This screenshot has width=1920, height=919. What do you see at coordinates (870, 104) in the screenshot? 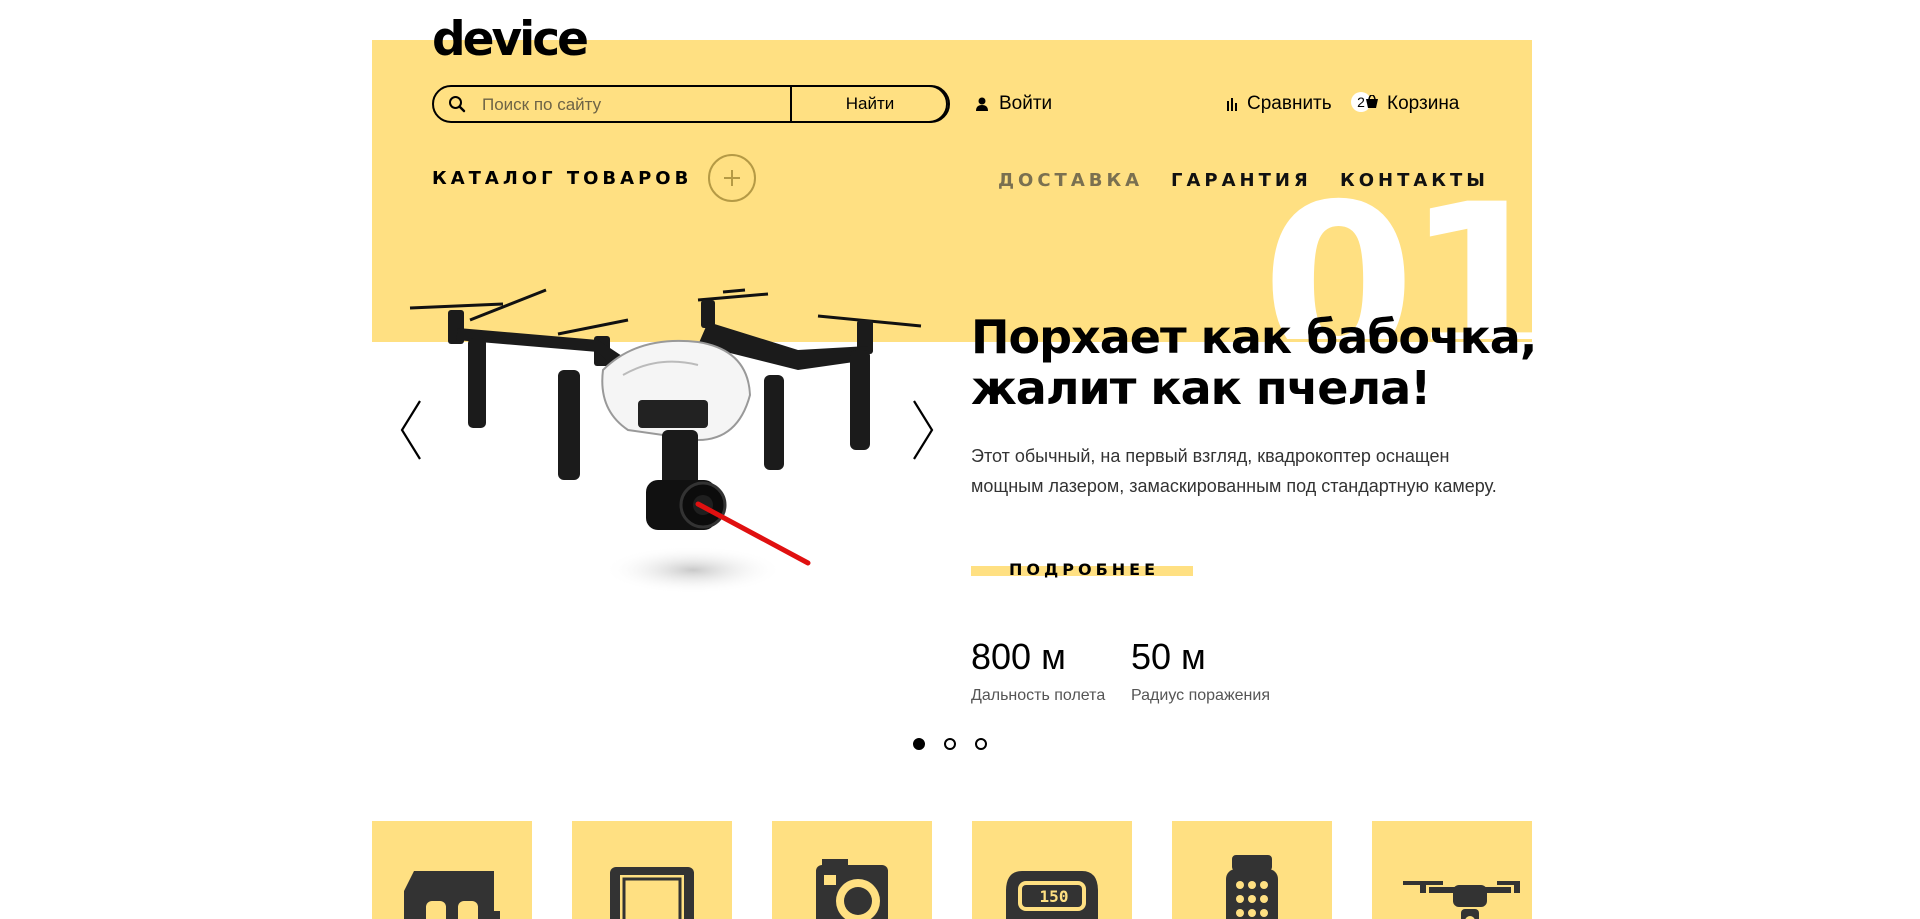
I see `search-button: Найти` at bounding box center [870, 104].